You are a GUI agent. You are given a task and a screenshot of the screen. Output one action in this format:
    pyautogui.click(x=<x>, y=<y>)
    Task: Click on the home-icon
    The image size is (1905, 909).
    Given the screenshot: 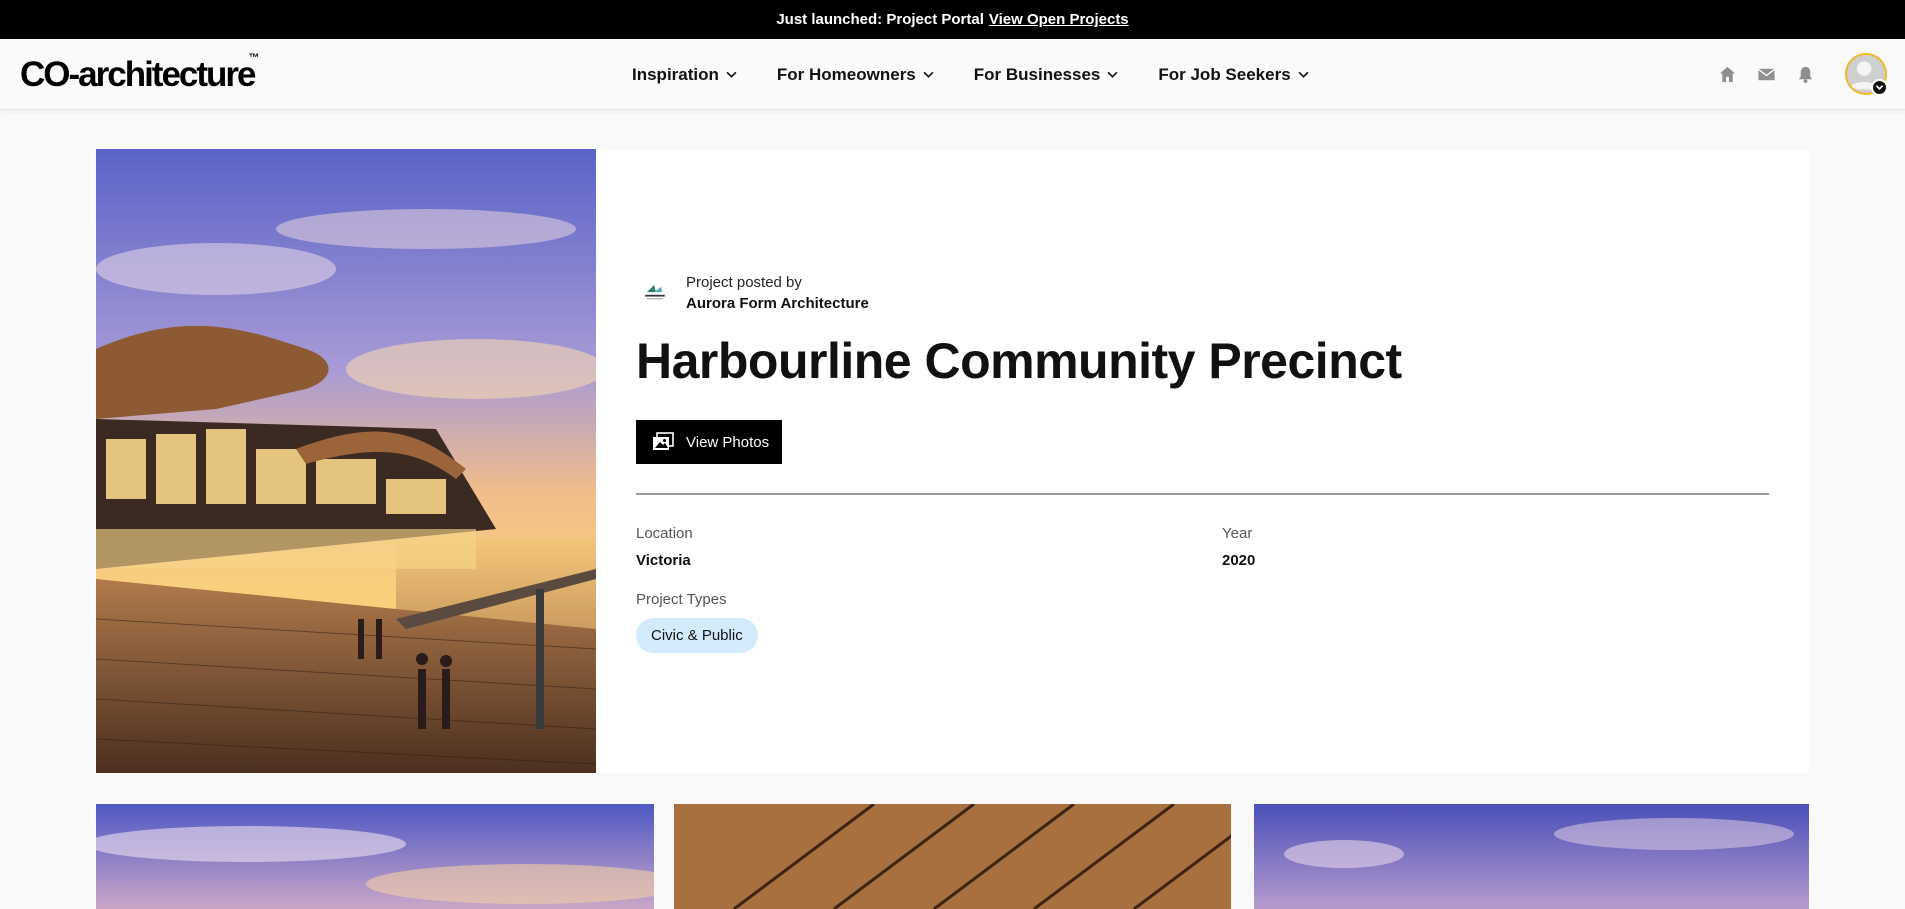 What is the action you would take?
    pyautogui.click(x=1727, y=74)
    